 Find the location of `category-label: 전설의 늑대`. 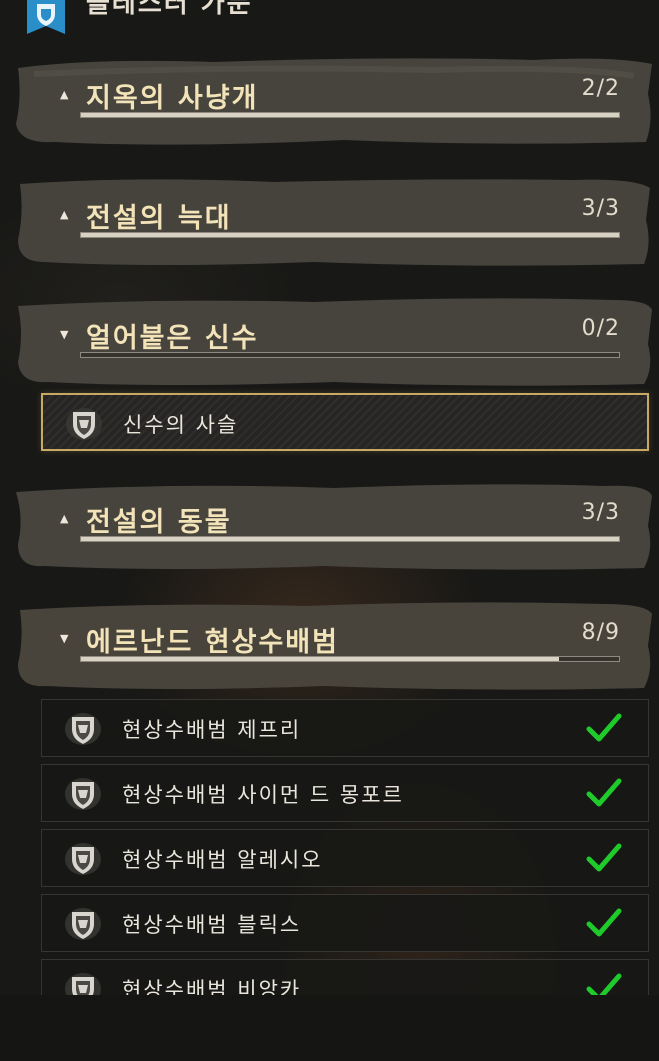

category-label: 전설의 늑대 is located at coordinates (159, 218).